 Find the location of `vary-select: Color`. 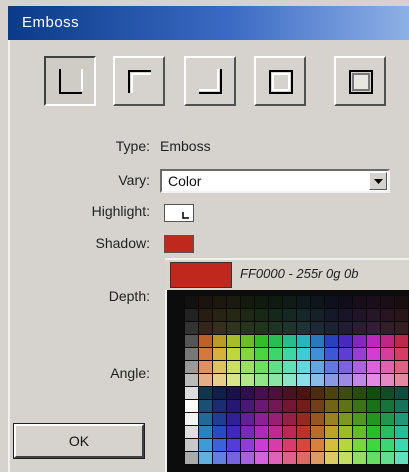

vary-select: Color is located at coordinates (275, 181).